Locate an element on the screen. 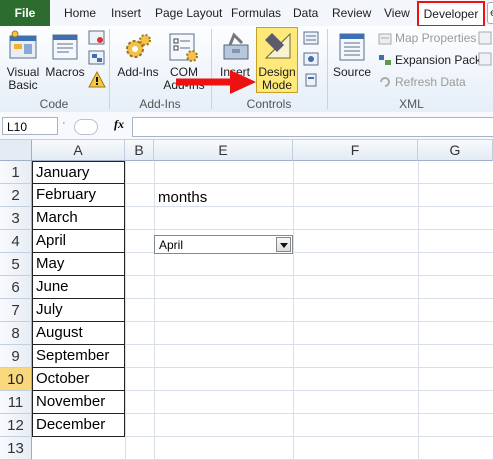  tab-review: Review is located at coordinates (351, 13).